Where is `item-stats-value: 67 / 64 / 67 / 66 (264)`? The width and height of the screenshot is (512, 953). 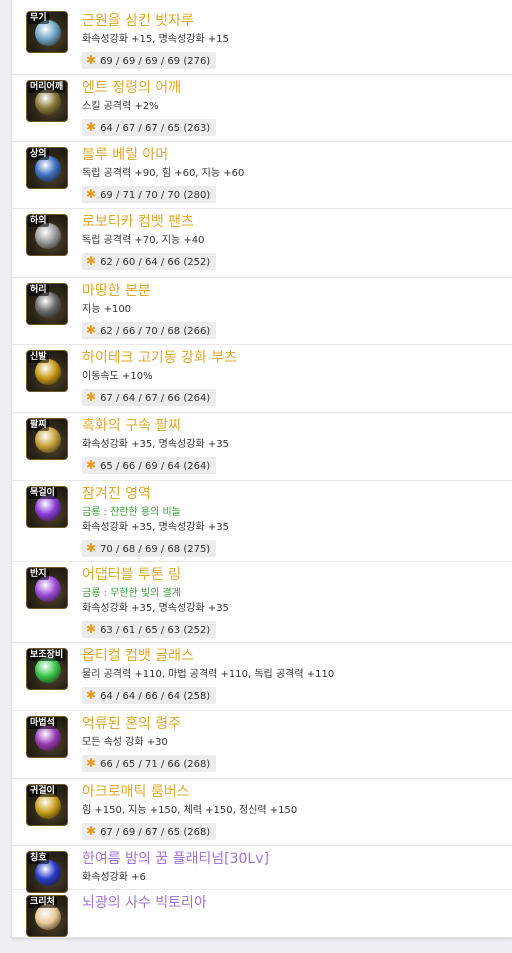
item-stats-value: 67 / 64 / 67 / 66 (264) is located at coordinates (155, 398).